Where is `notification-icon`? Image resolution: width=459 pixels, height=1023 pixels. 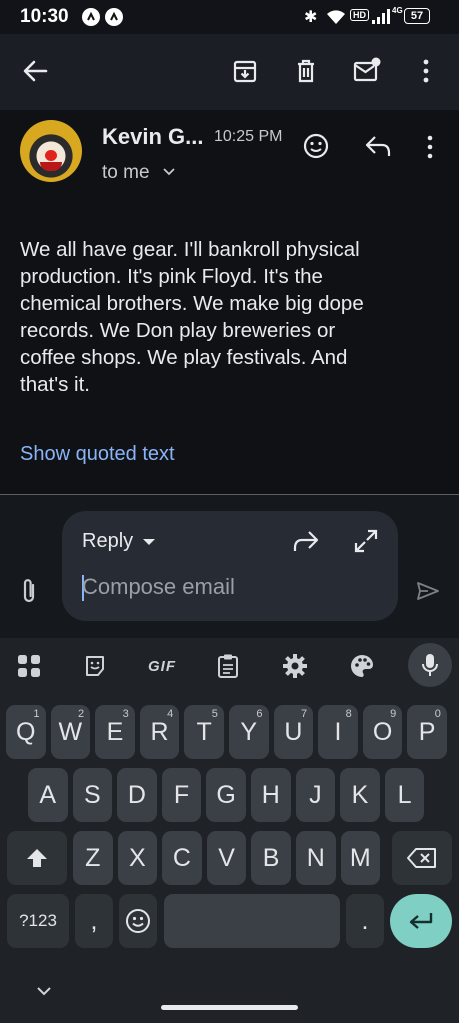
notification-icon is located at coordinates (114, 17).